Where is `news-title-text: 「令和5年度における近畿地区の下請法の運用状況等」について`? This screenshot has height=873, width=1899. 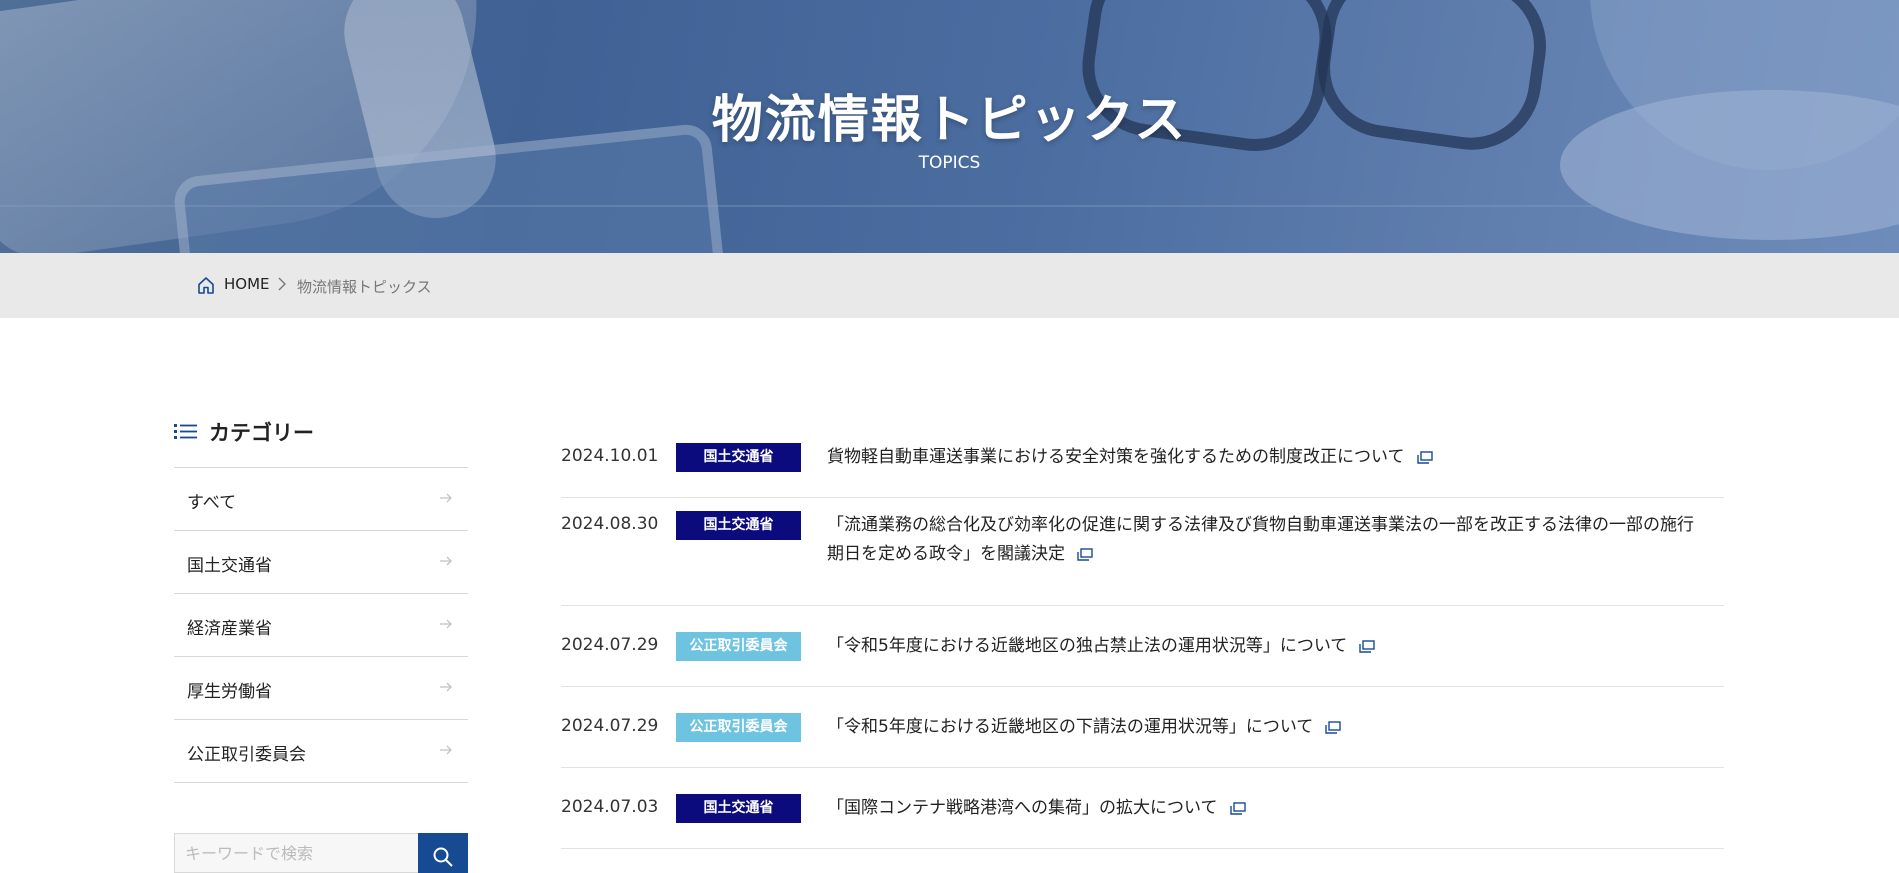
news-title-text: 「令和5年度における近畿地区の下請法の運用状況等」について is located at coordinates (1070, 727).